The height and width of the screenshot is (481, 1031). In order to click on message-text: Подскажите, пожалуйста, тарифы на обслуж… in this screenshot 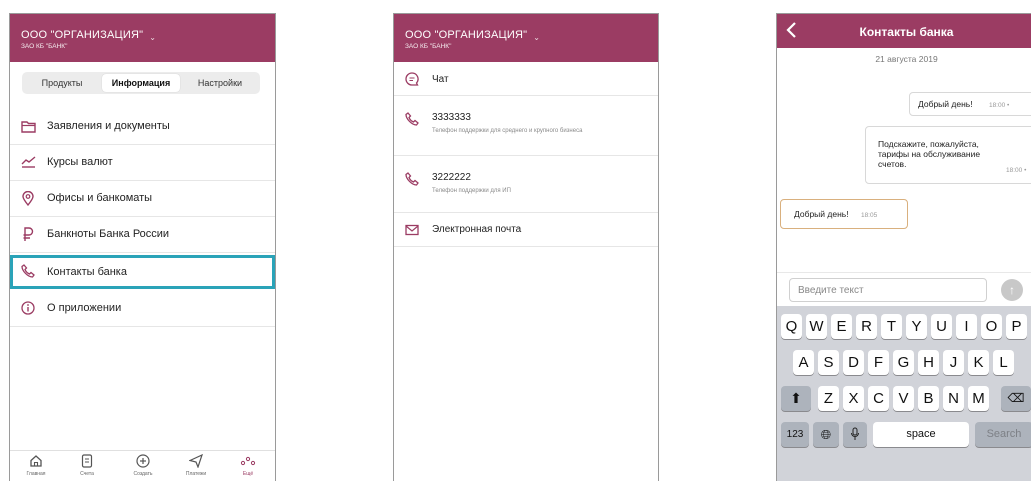, I will do `click(929, 154)`.